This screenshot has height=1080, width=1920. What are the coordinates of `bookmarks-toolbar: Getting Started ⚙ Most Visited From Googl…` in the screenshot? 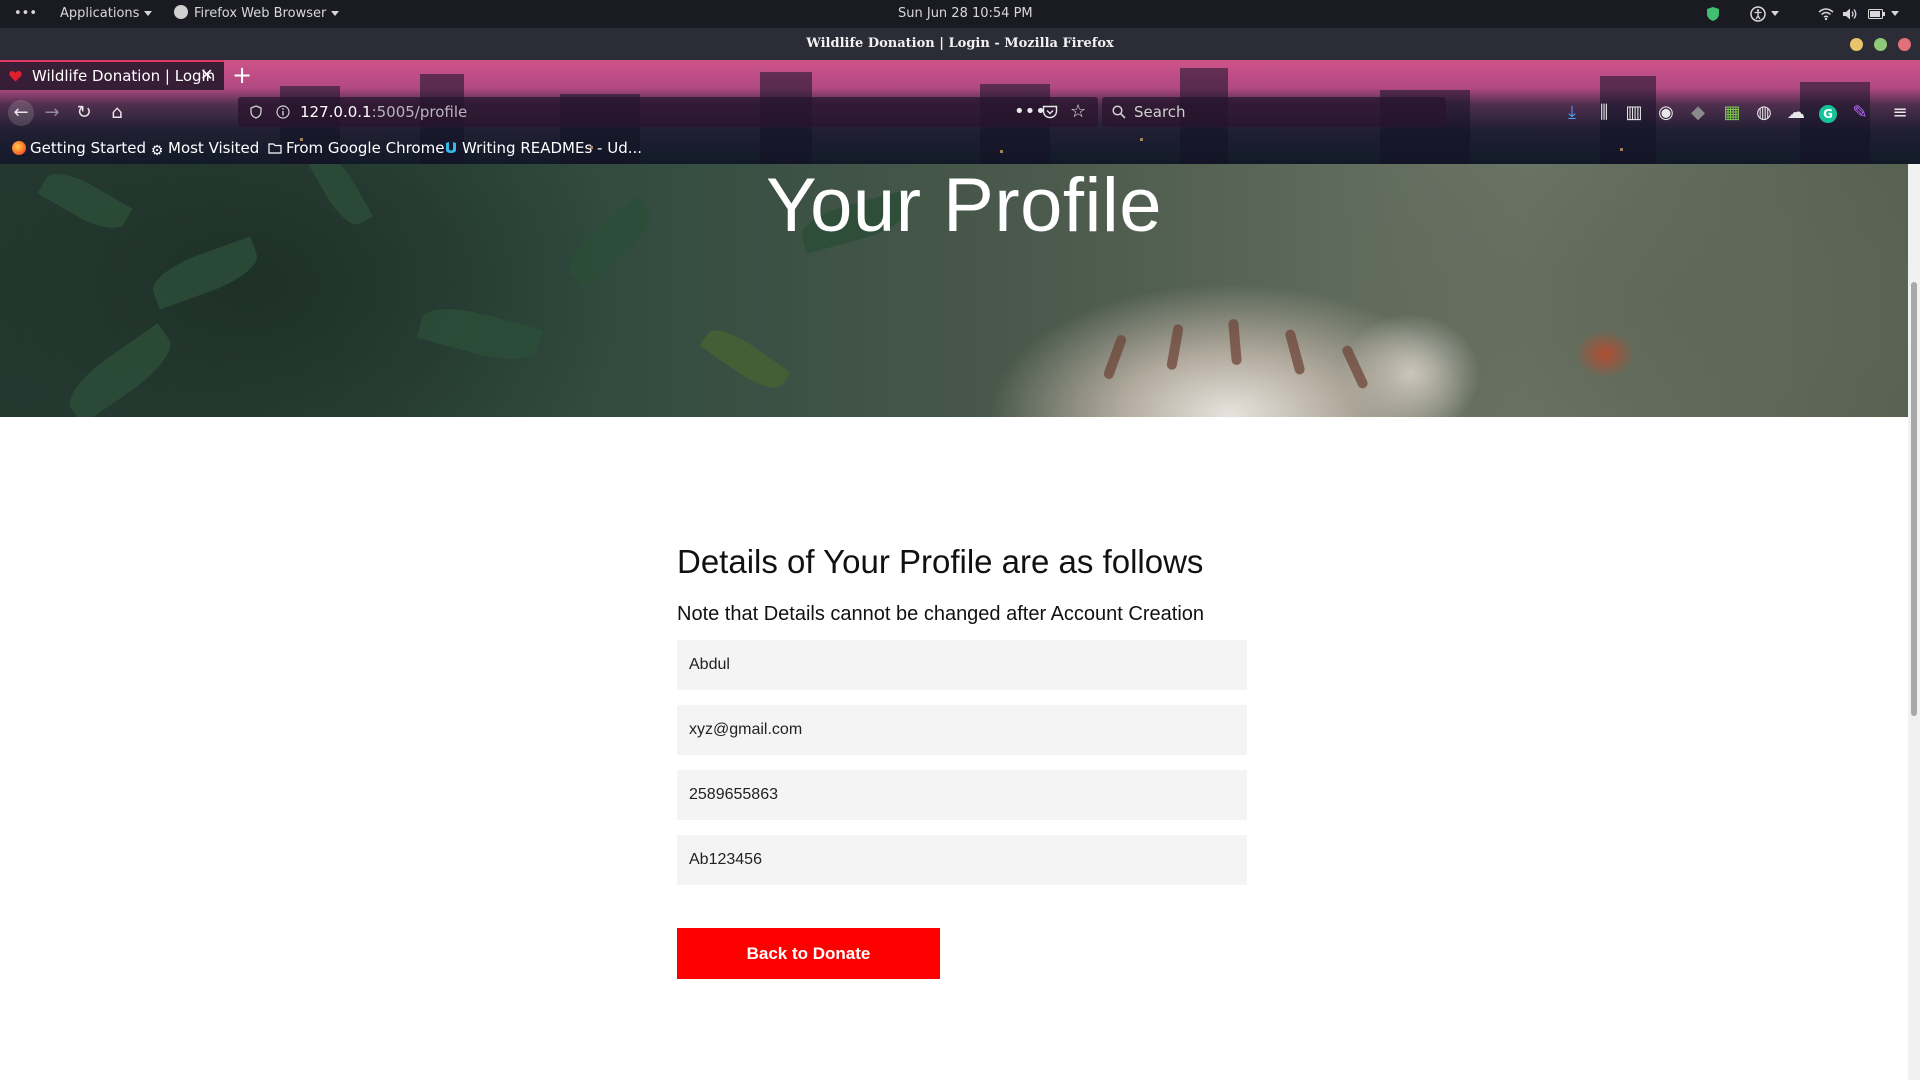 It's located at (960, 148).